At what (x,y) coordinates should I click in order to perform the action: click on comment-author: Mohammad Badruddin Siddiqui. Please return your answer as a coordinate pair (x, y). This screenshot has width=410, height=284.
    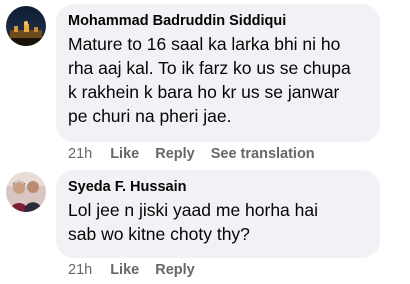
    Looking at the image, I should click on (218, 21).